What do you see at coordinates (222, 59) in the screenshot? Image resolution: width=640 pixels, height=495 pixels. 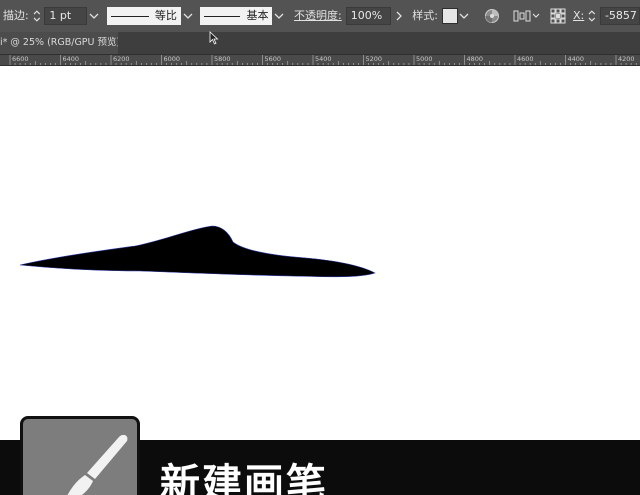 I see `ruler-tick-label: 5800` at bounding box center [222, 59].